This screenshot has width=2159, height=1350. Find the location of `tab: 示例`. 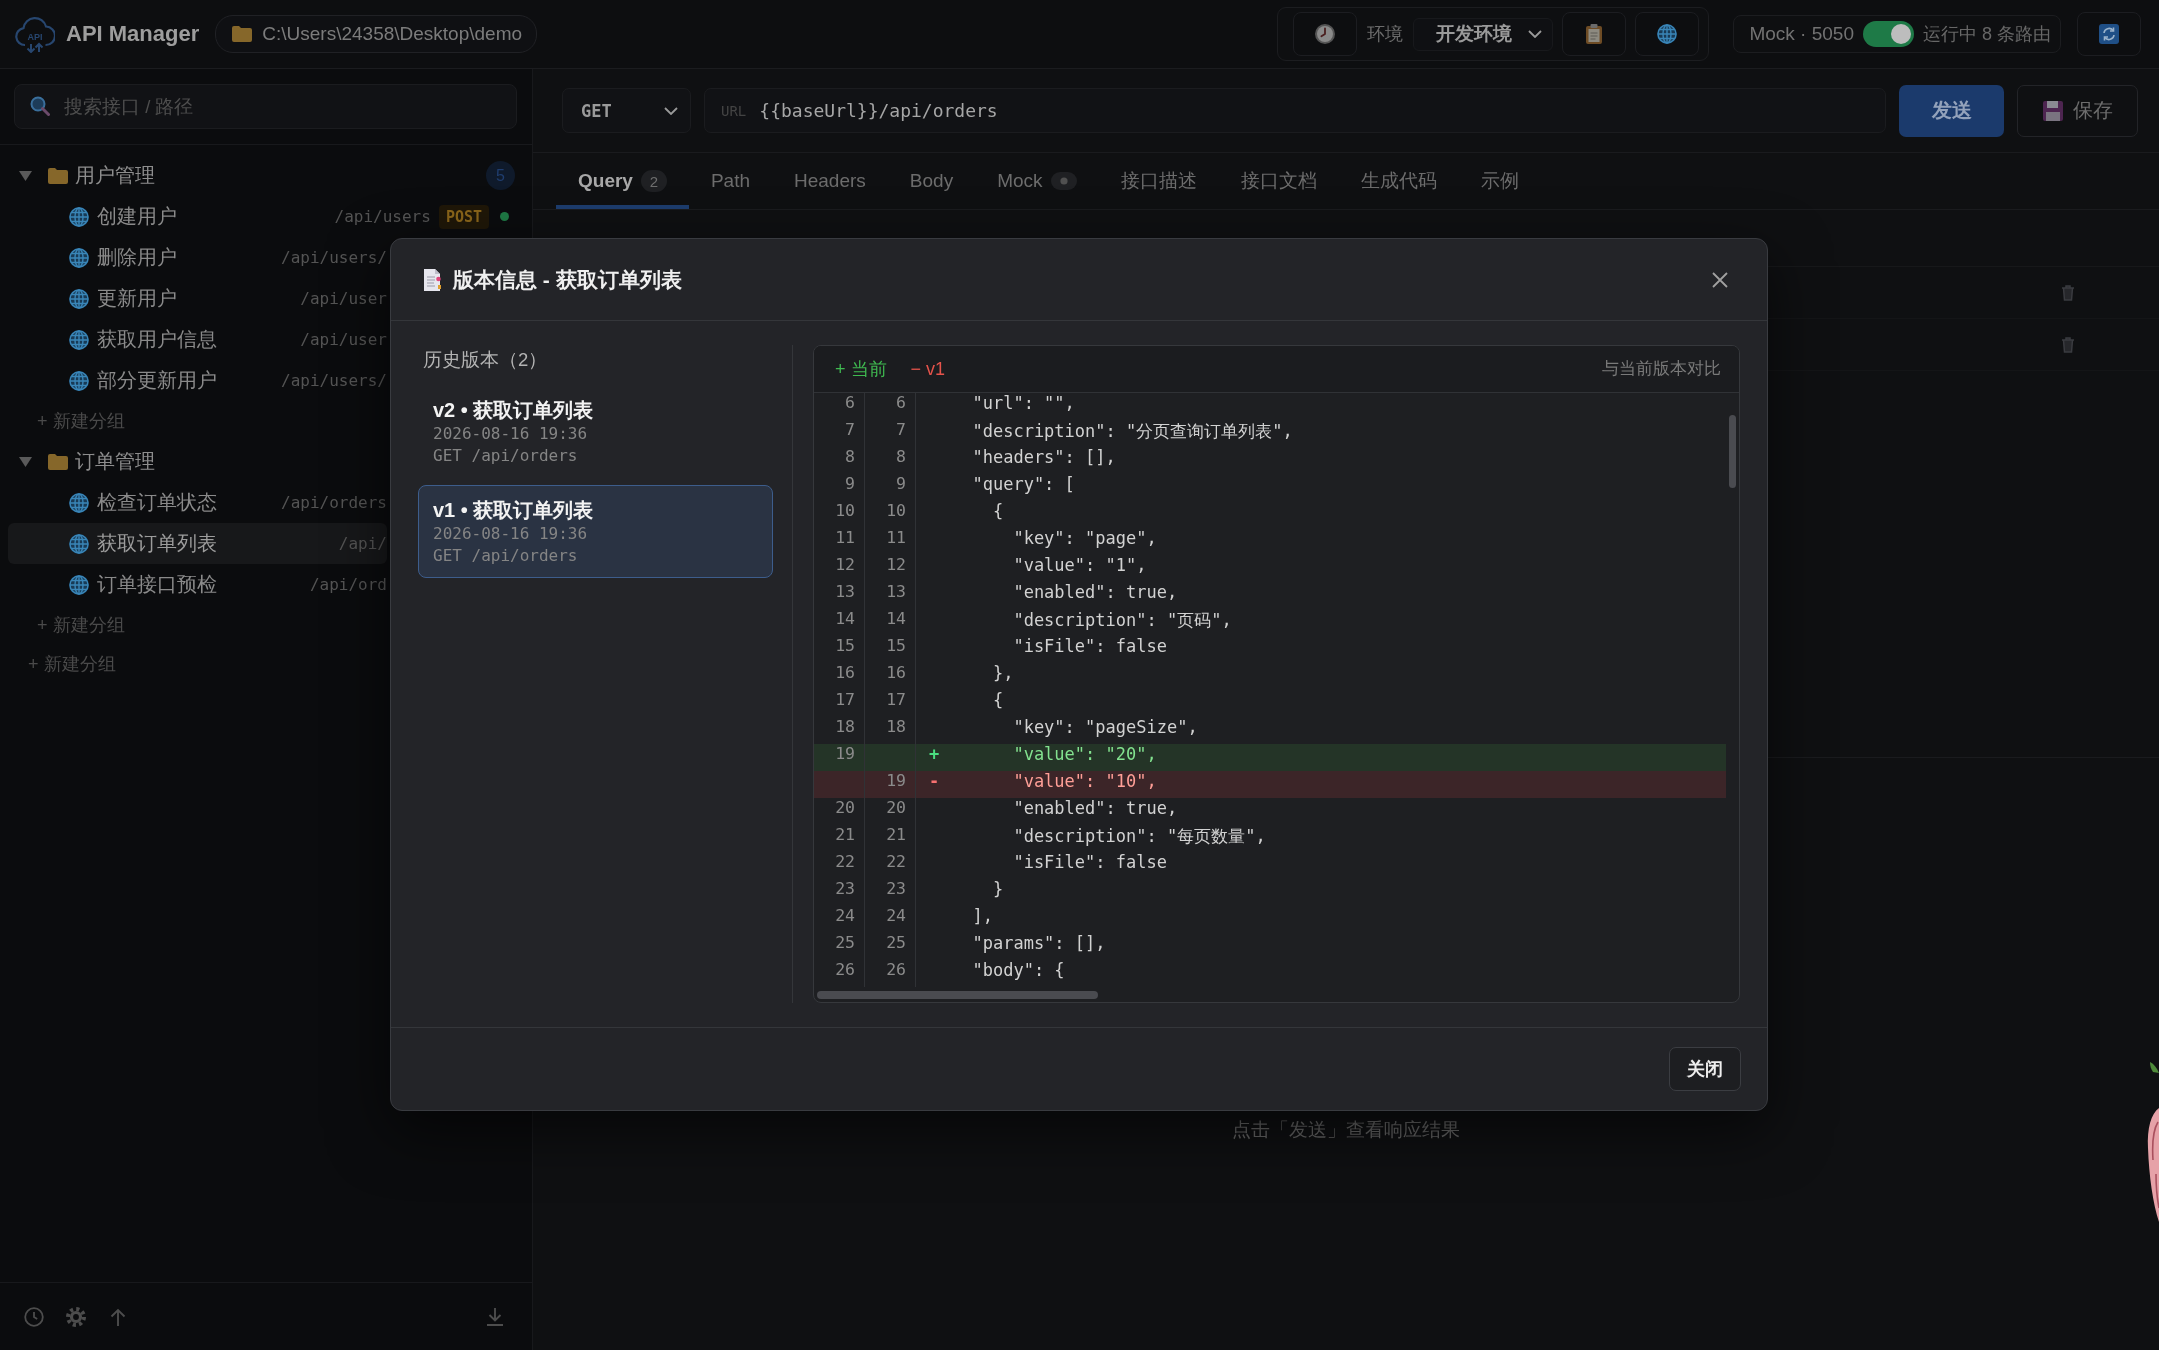

tab: 示例 is located at coordinates (1499, 181).